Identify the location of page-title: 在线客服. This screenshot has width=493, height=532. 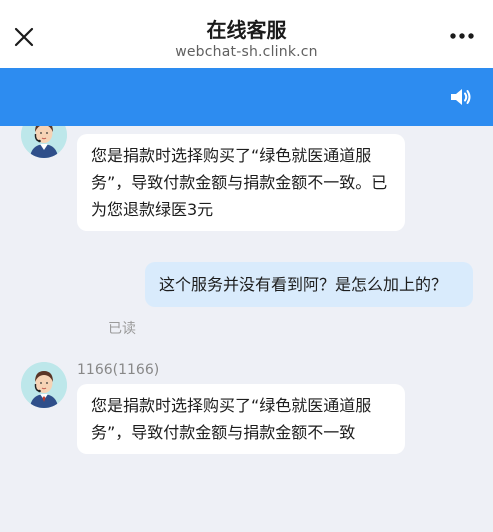
(246, 30).